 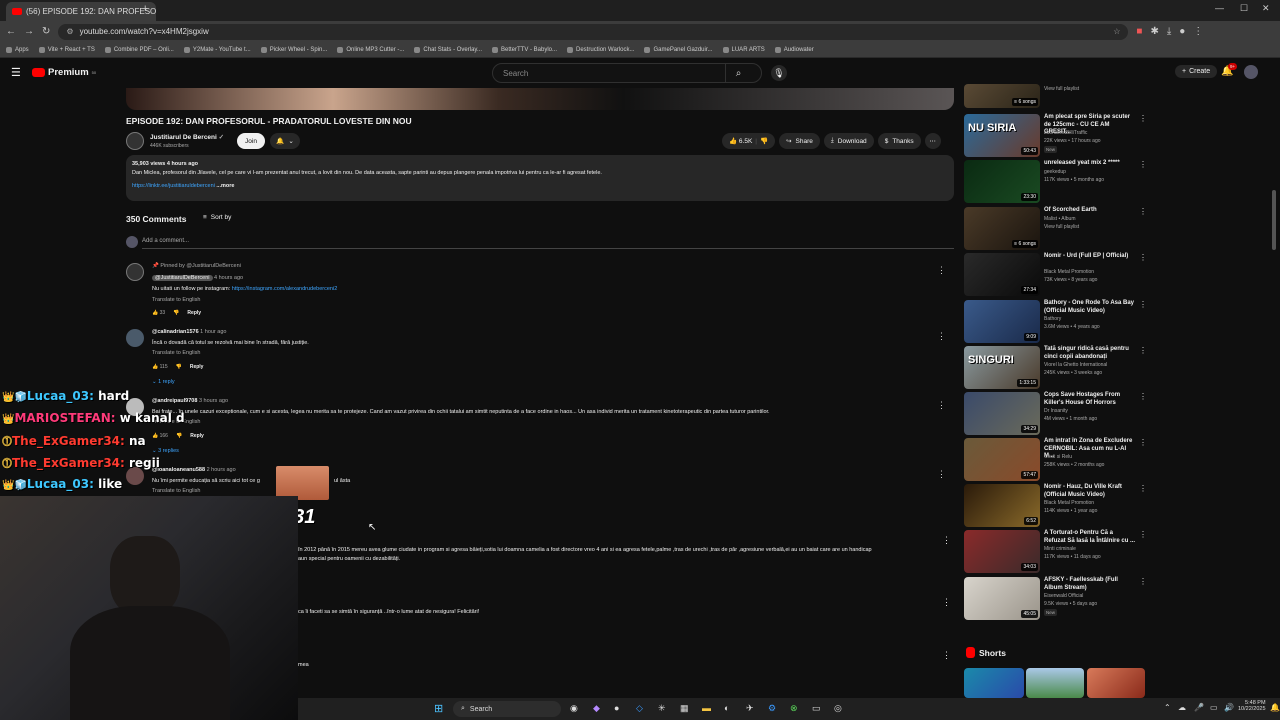 What do you see at coordinates (1182, 31) in the screenshot?
I see `profile-icon: ●` at bounding box center [1182, 31].